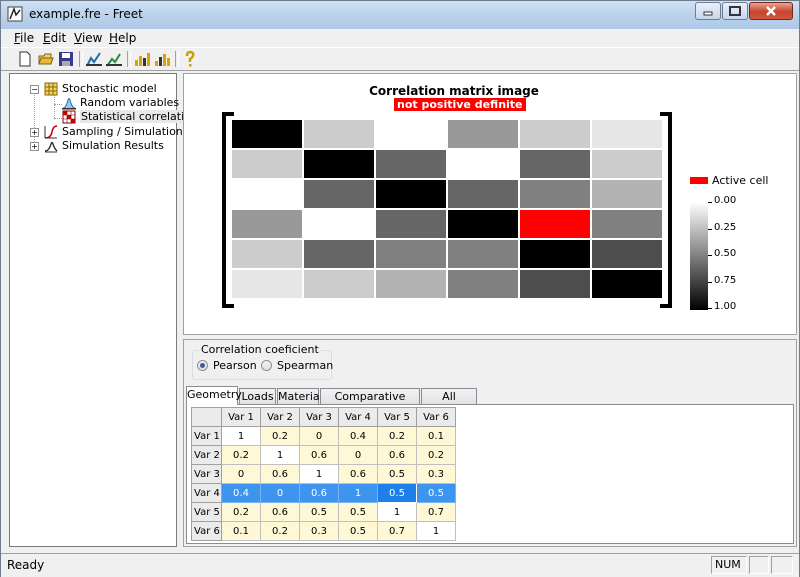  Describe the element at coordinates (34, 89) in the screenshot. I see `collapse-icon: −` at that location.